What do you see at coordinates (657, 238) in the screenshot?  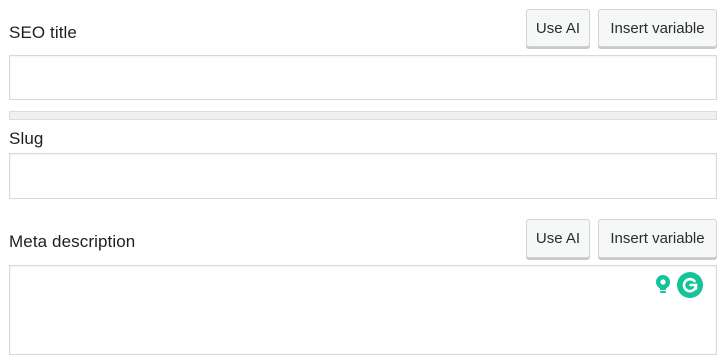 I see `meta-description-insert-variable-button: Insert variable` at bounding box center [657, 238].